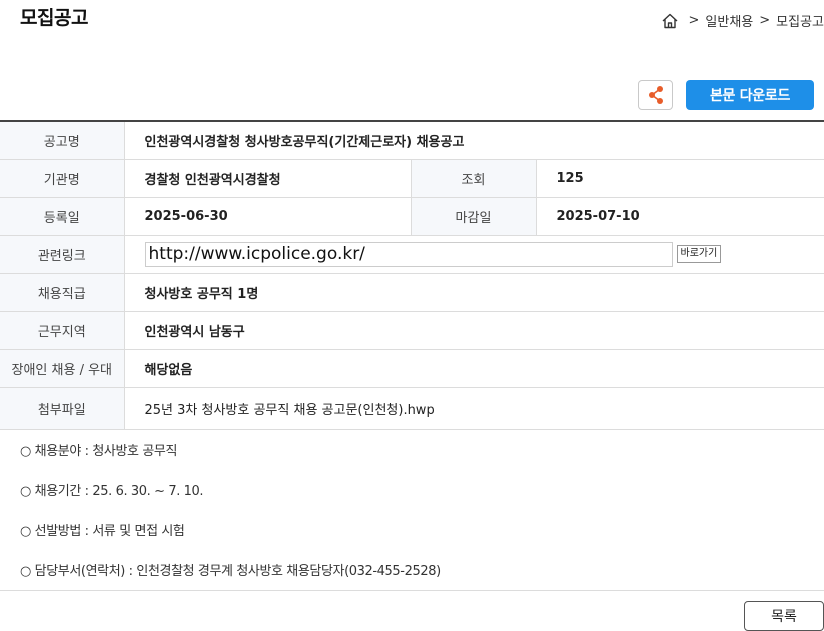 Image resolution: width=824 pixels, height=631 pixels. I want to click on deadline-value: 2025-07-10, so click(680, 216).